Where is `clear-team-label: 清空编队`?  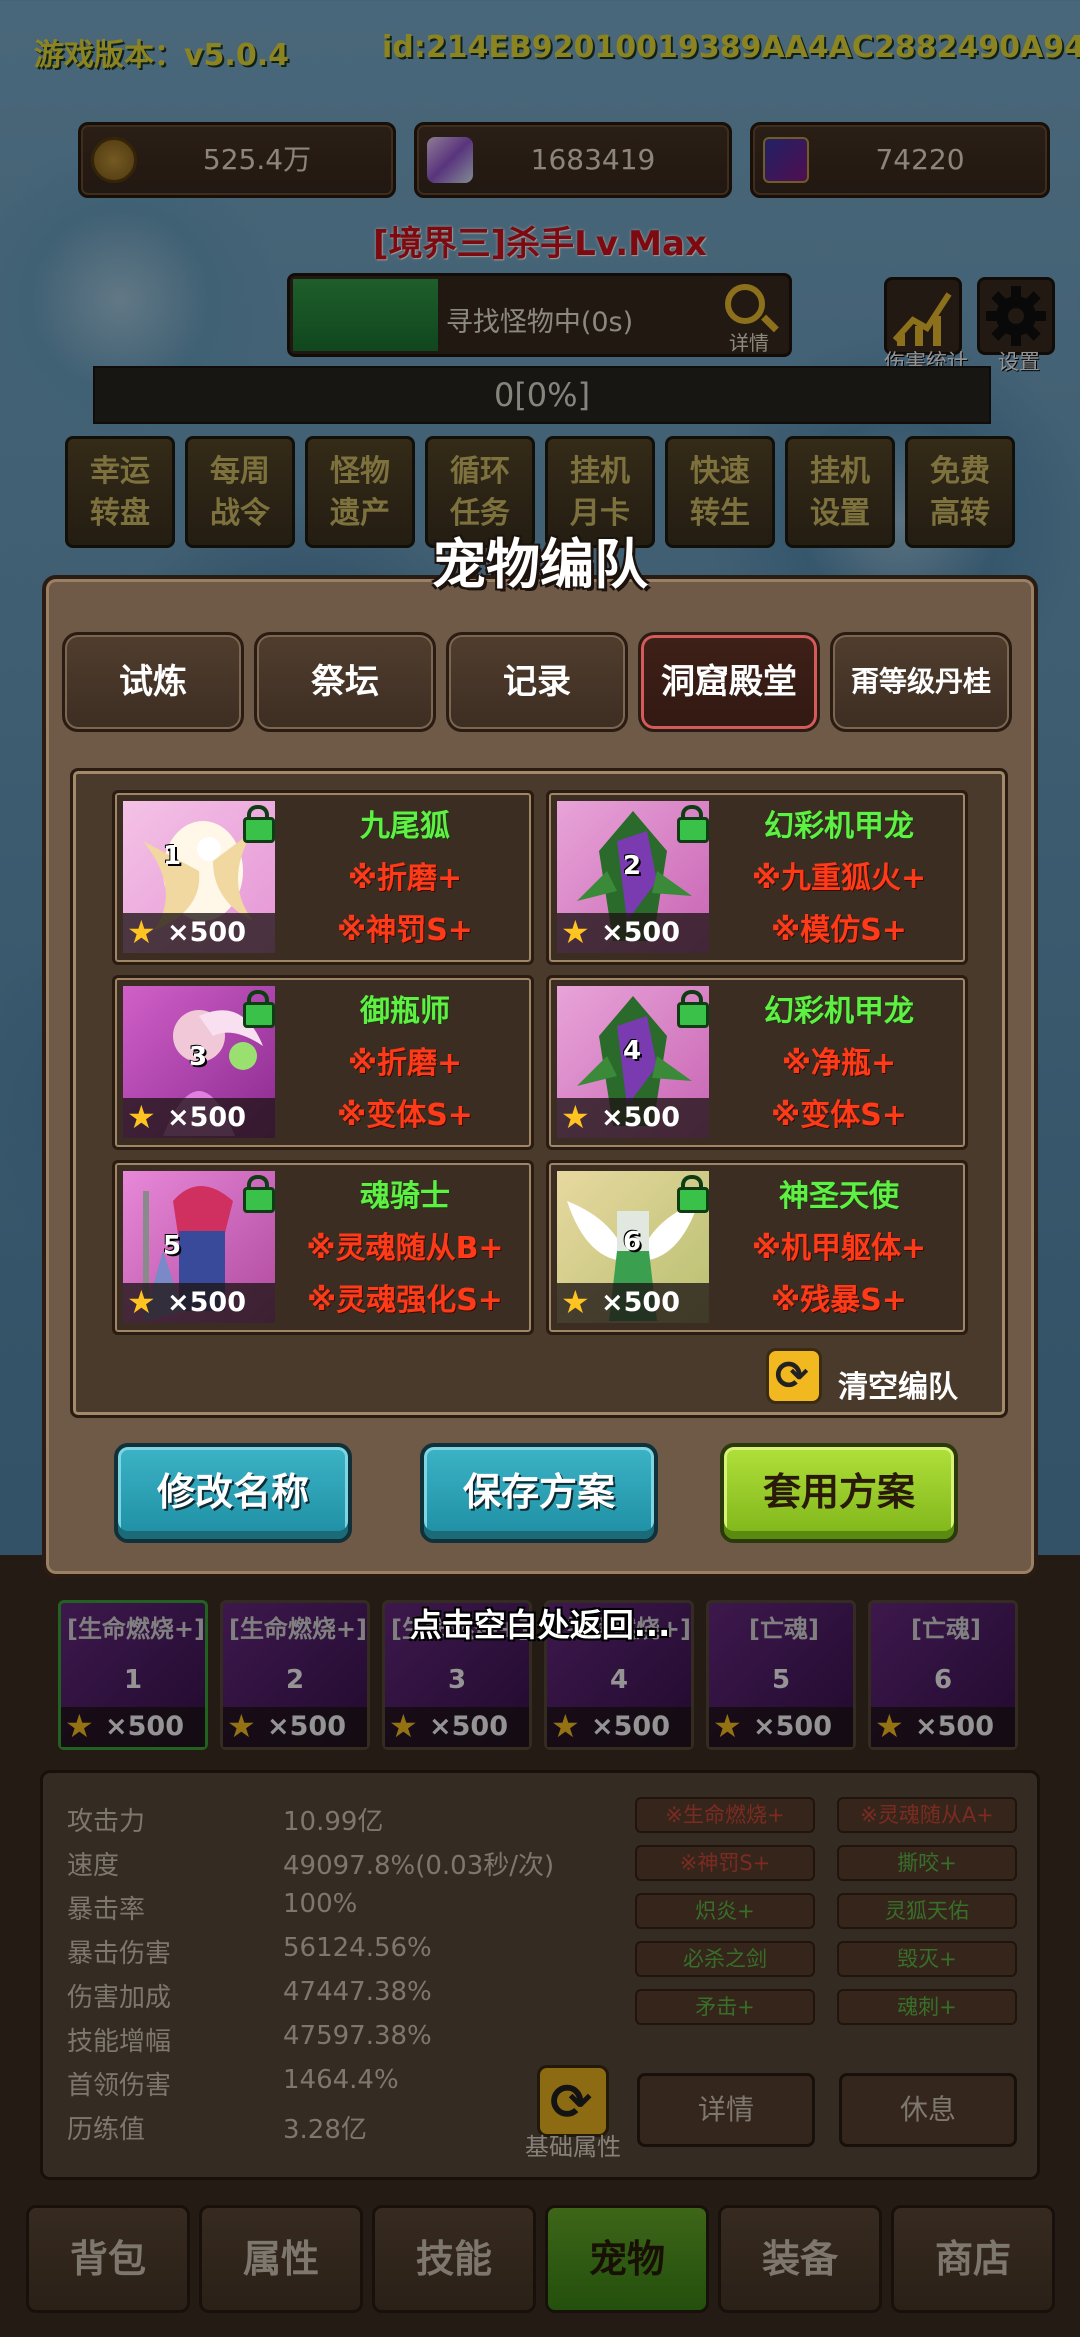 clear-team-label: 清空编队 is located at coordinates (898, 1384).